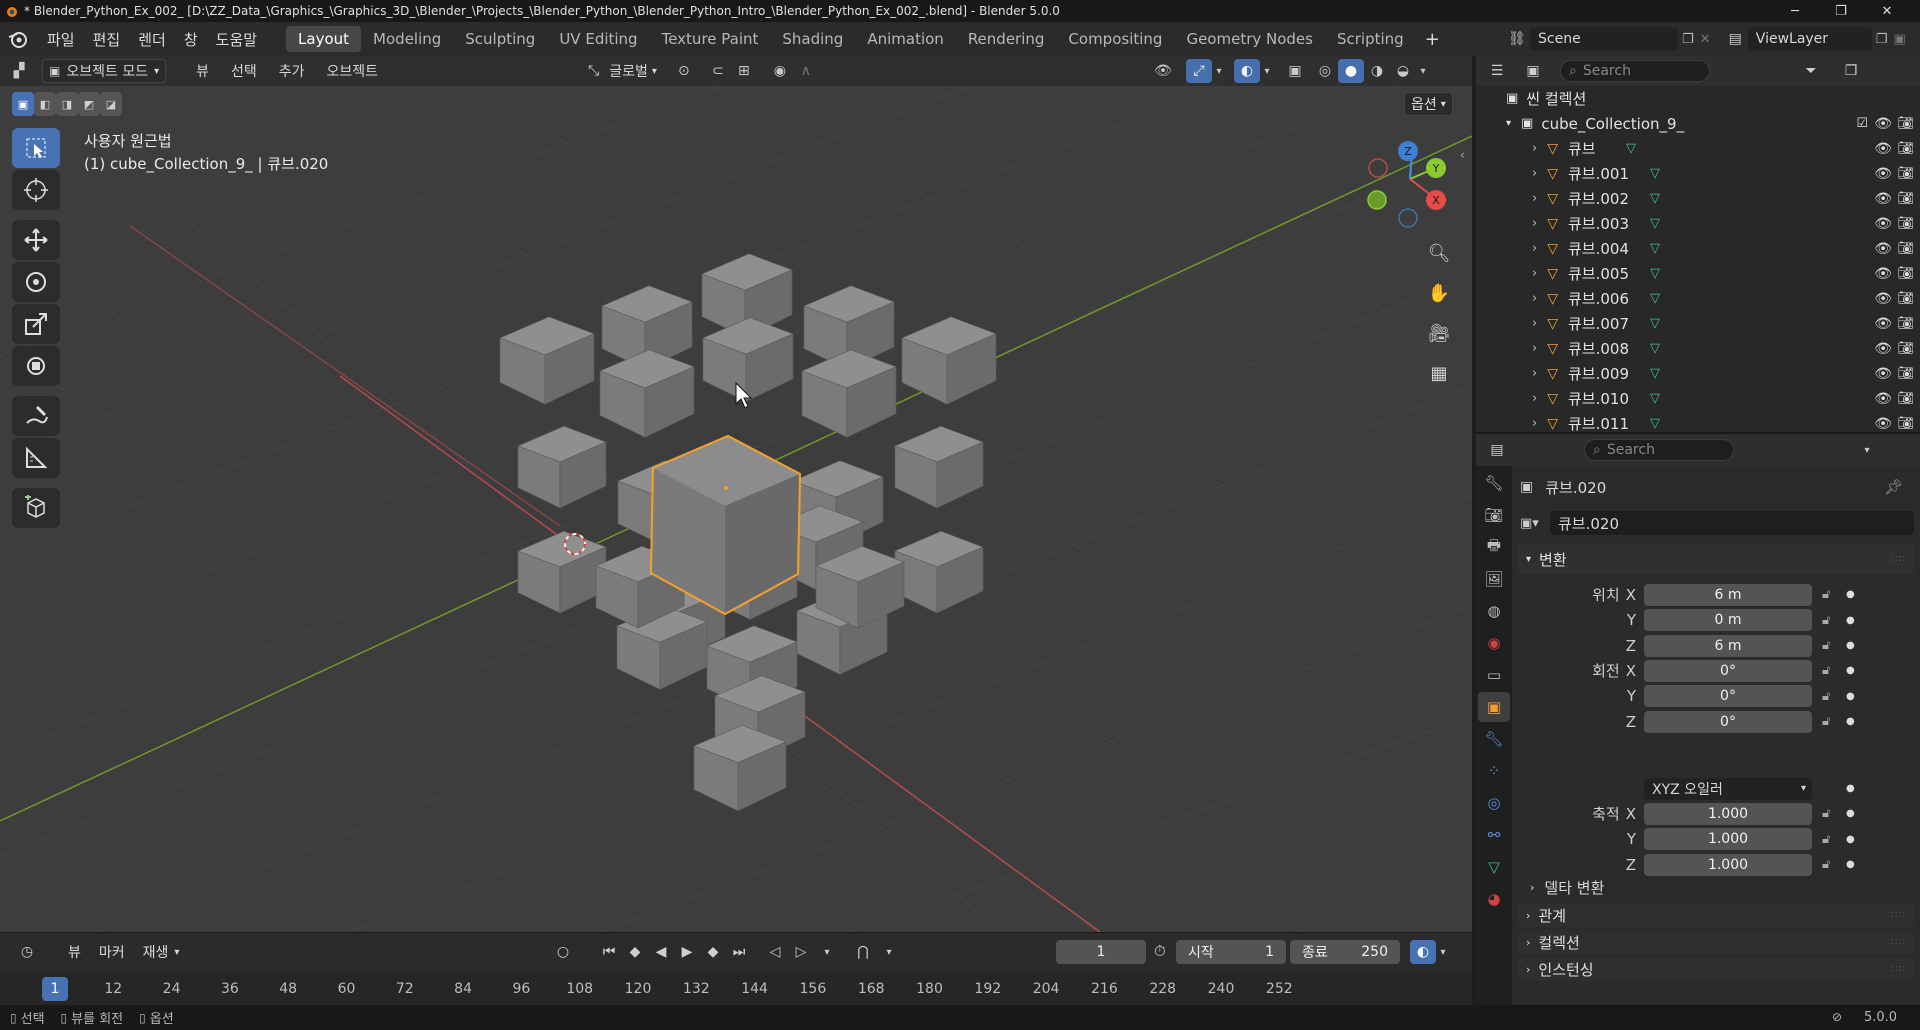  Describe the element at coordinates (1494, 835) in the screenshot. I see `constraints-tab-icon: ⚯` at that location.